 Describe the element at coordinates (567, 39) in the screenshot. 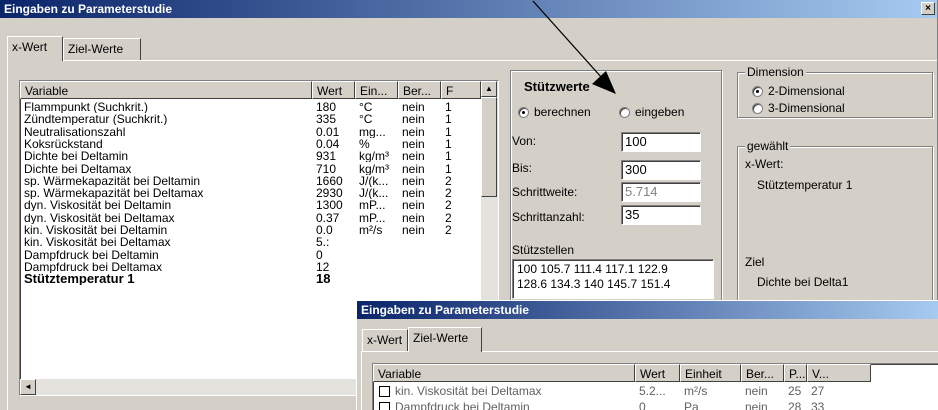

I see `arrow-line` at that location.